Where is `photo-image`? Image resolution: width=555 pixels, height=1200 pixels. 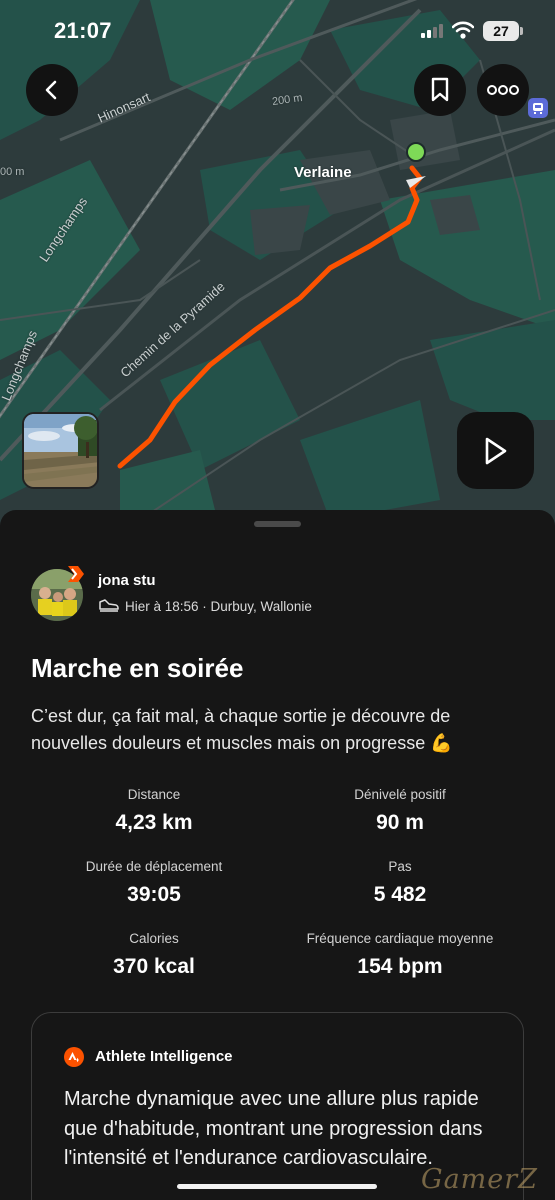
photo-image is located at coordinates (60, 450).